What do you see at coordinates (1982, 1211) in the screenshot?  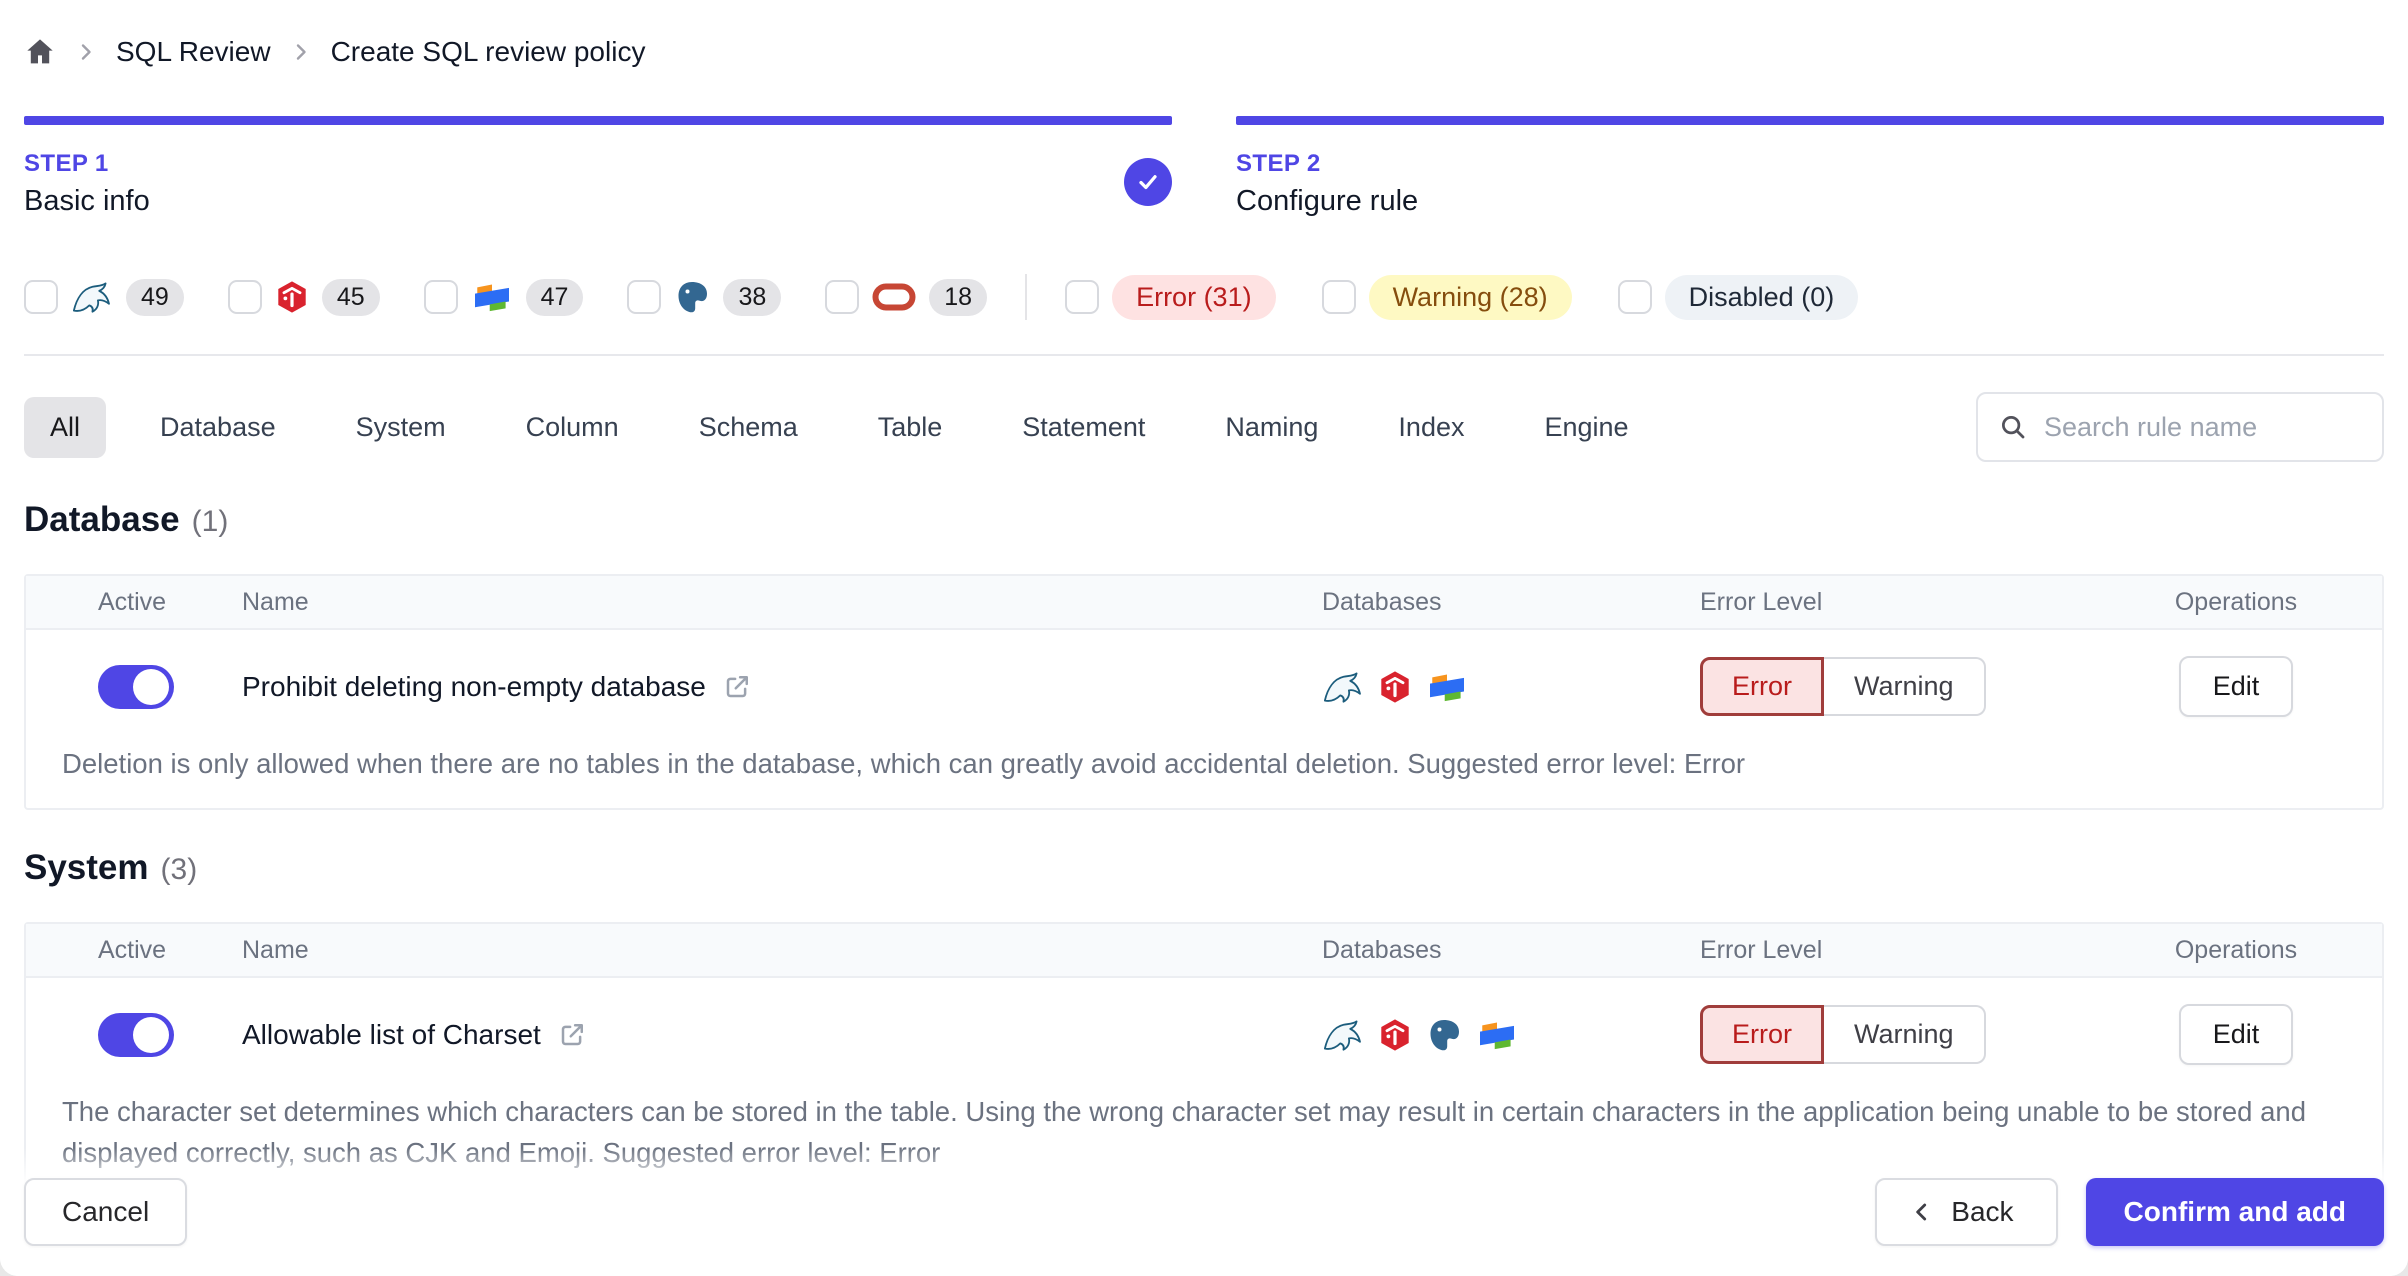 I see `back-button-label: Back` at bounding box center [1982, 1211].